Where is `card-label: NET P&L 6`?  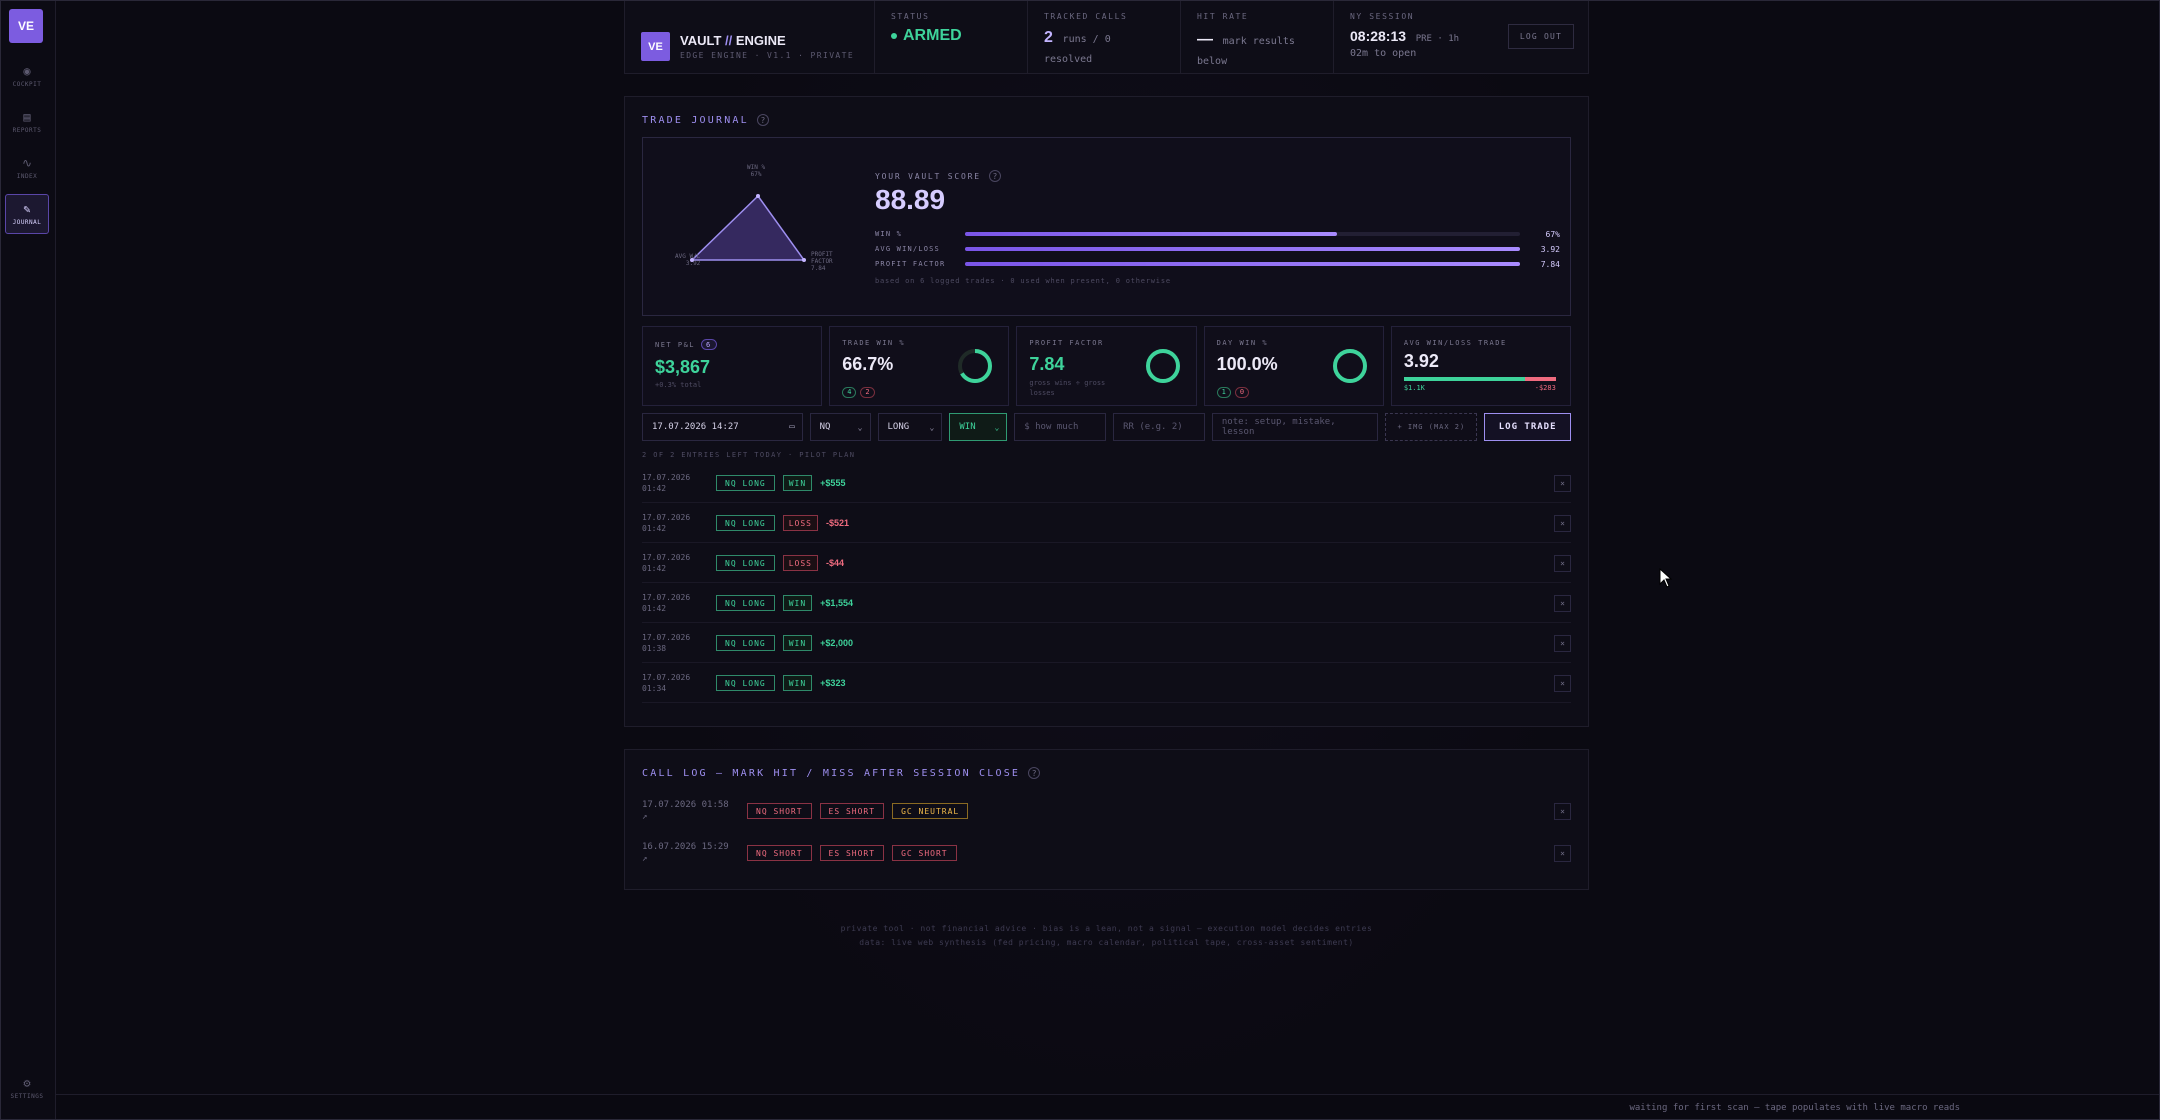 card-label: NET P&L 6 is located at coordinates (732, 344).